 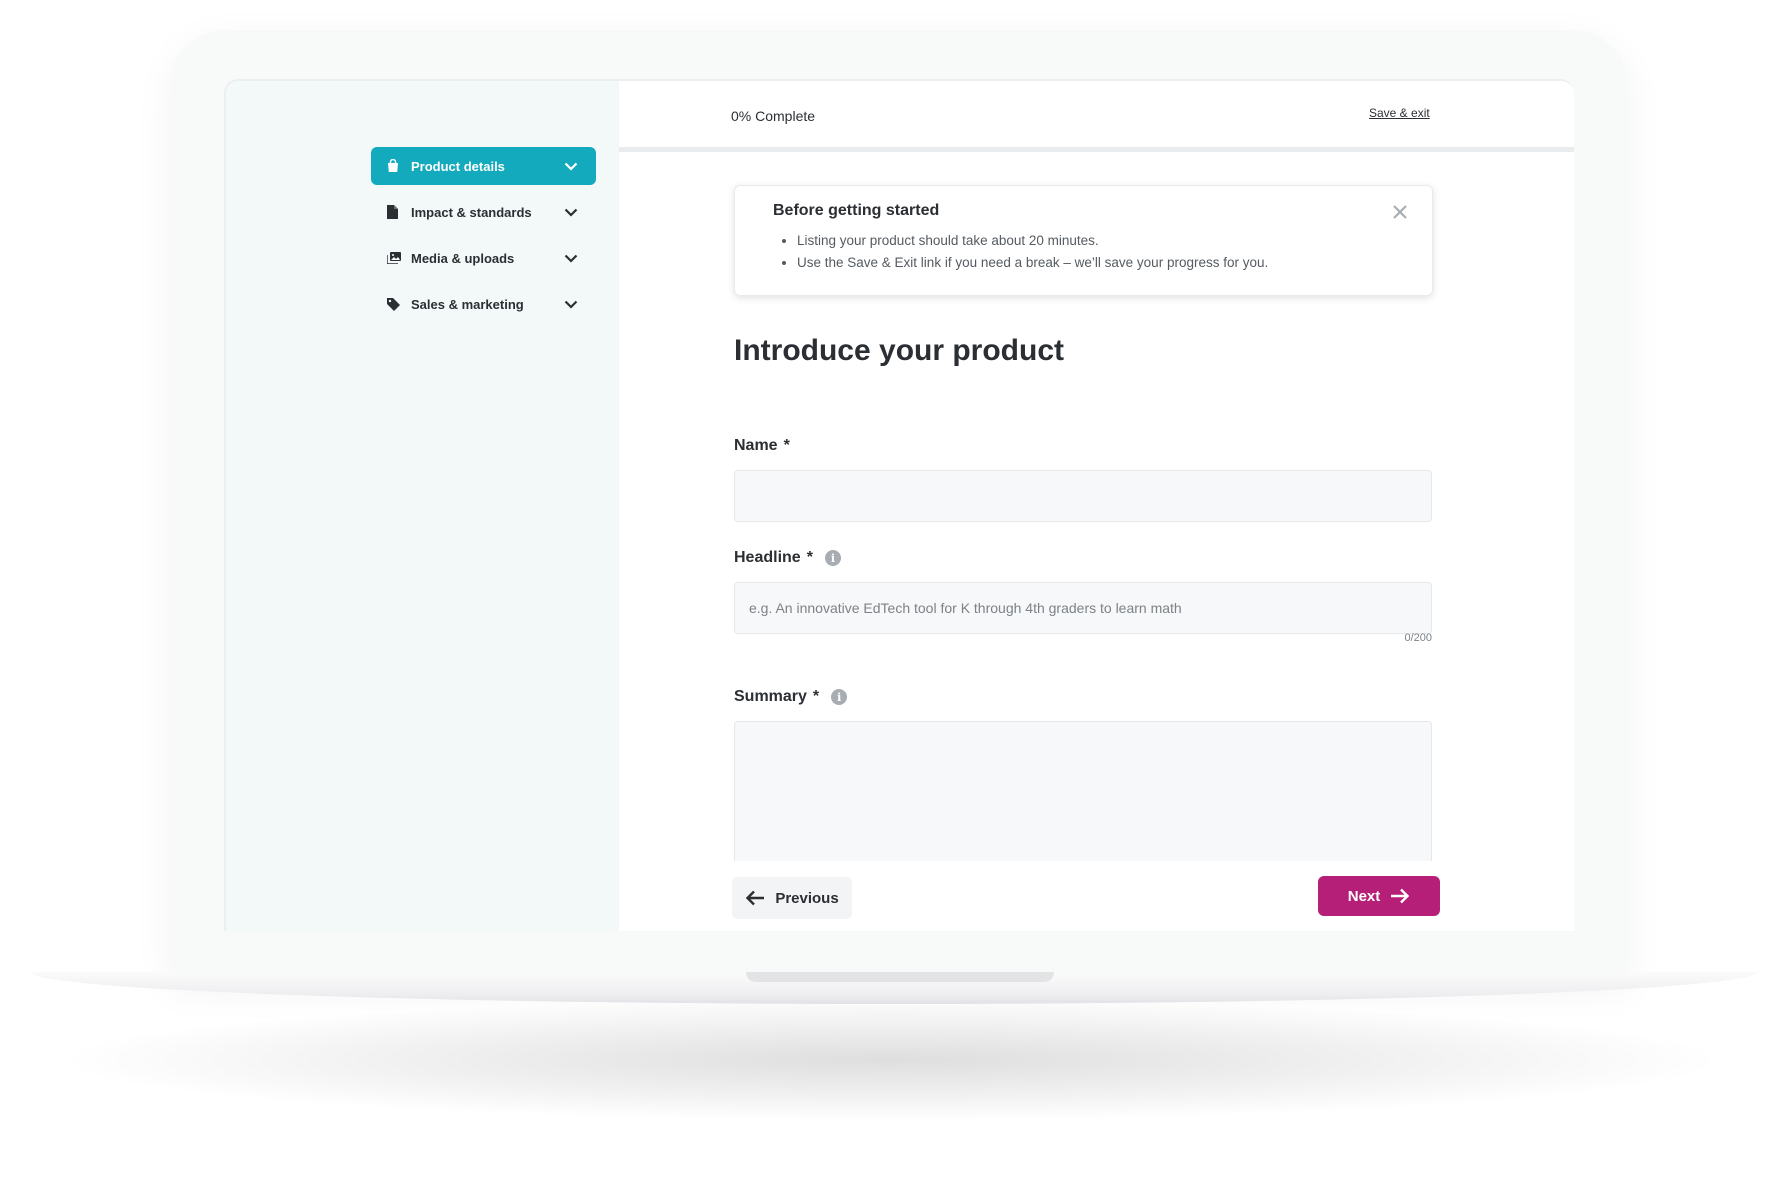 I want to click on headline-label-text: Headline, so click(x=767, y=557).